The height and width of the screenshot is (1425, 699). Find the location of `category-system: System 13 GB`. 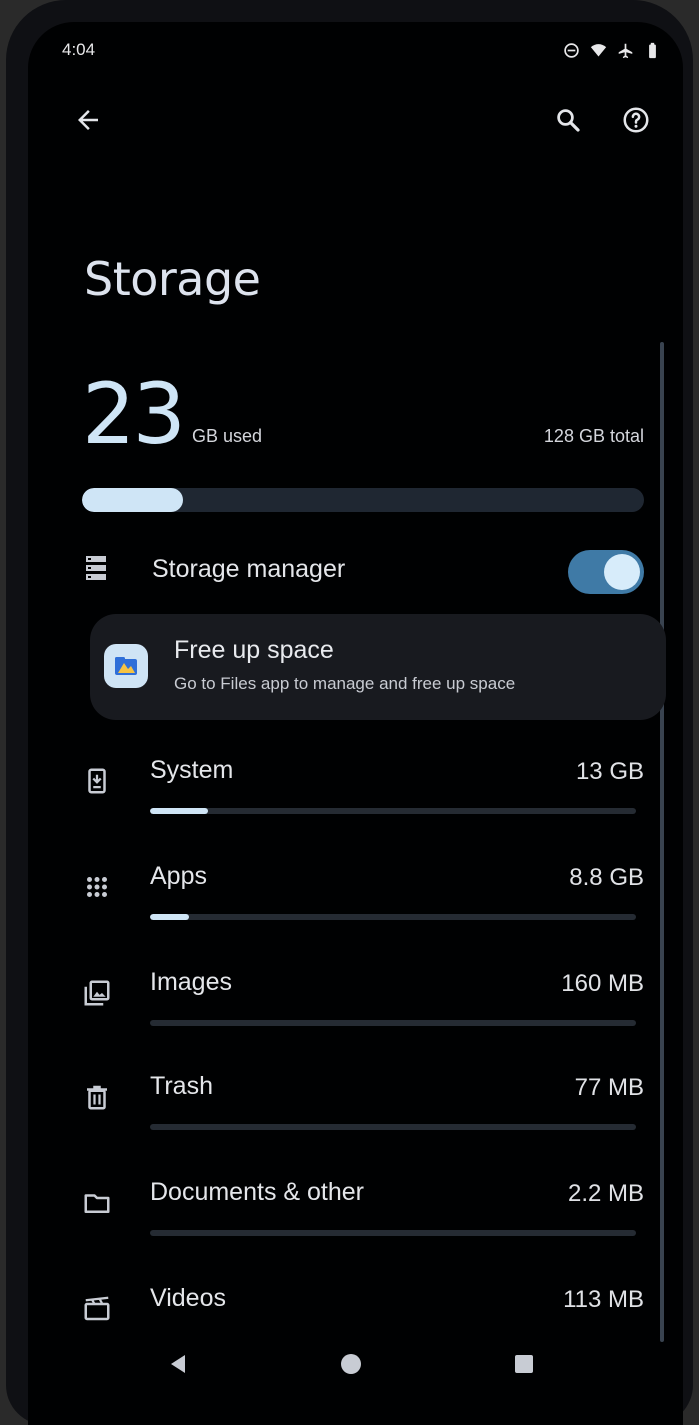

category-system: System 13 GB is located at coordinates (361, 792).